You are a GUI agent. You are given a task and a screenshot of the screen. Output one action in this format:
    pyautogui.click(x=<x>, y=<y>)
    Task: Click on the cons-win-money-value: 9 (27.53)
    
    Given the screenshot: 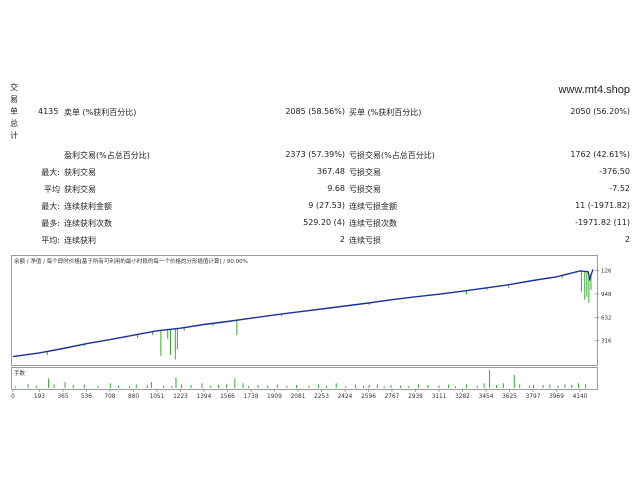 What is the action you would take?
    pyautogui.click(x=326, y=205)
    